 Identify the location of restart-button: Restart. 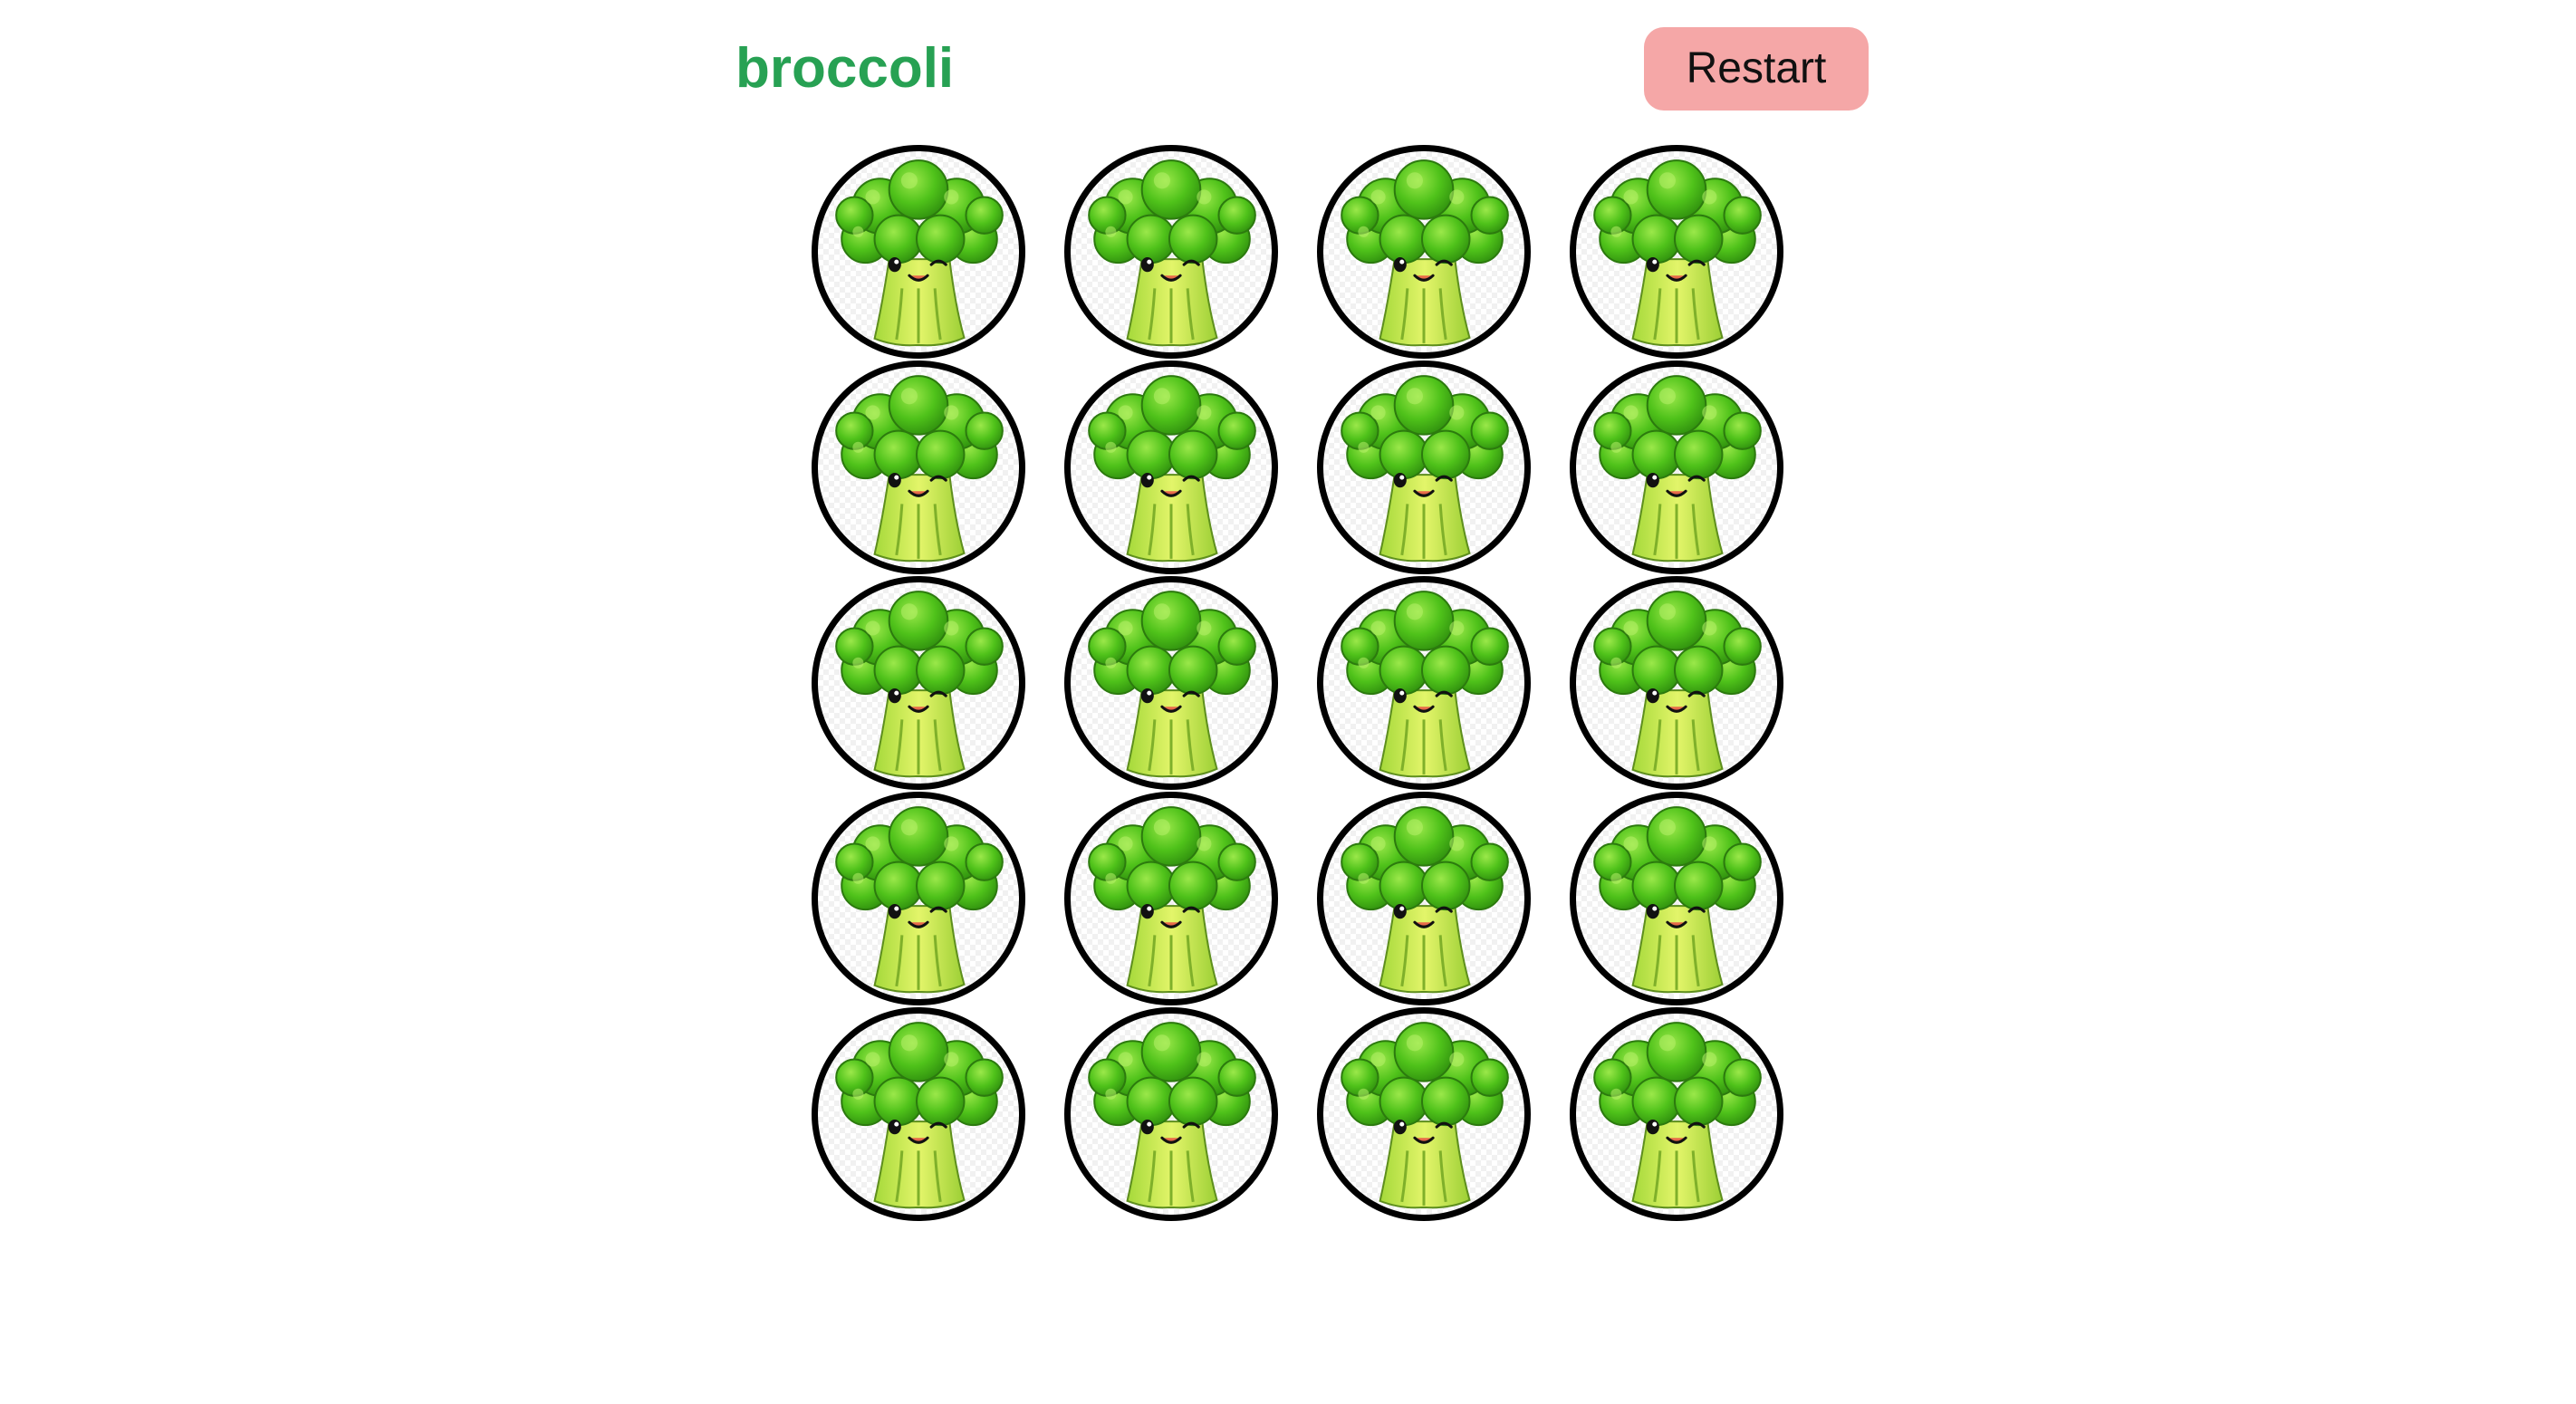
(1756, 69).